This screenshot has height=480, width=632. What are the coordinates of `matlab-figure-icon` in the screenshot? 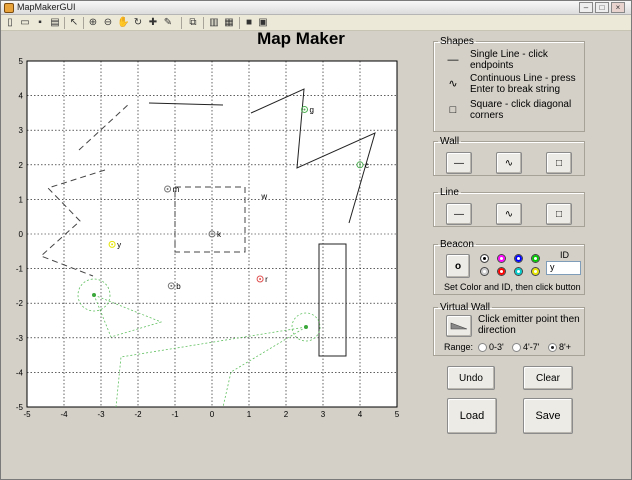 It's located at (9, 8).